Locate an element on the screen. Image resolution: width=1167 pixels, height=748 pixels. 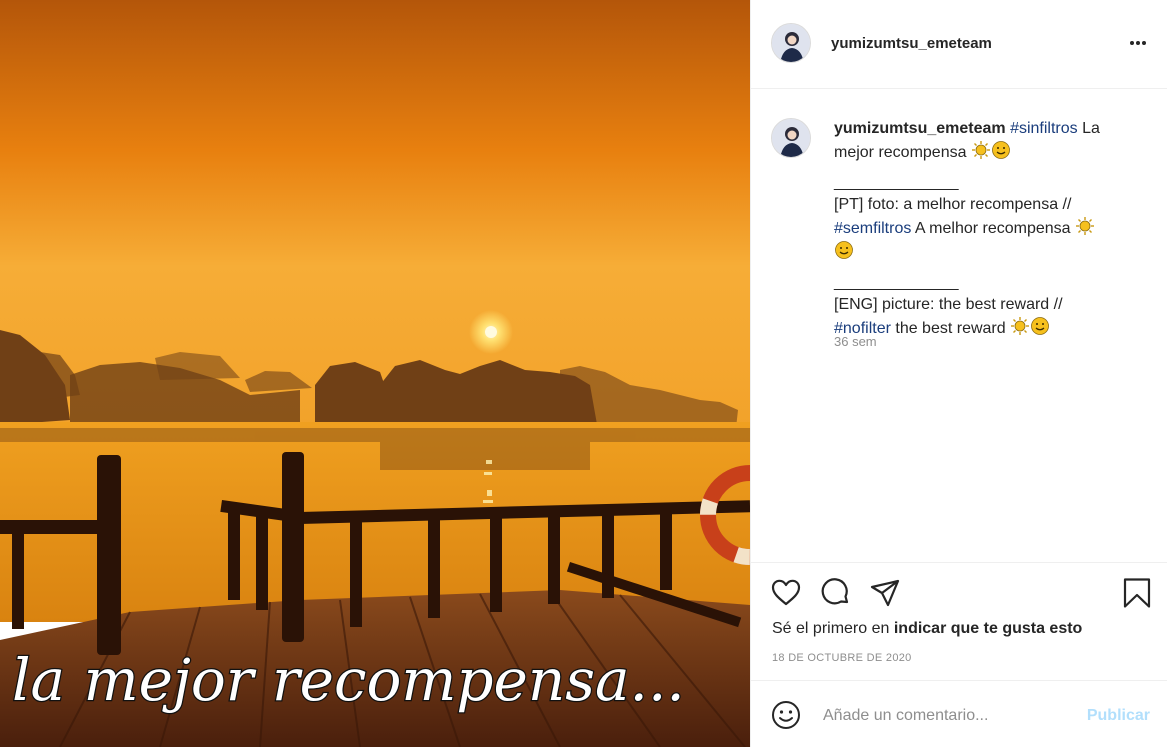
likes-prefix: Sé el primero en is located at coordinates (833, 628).